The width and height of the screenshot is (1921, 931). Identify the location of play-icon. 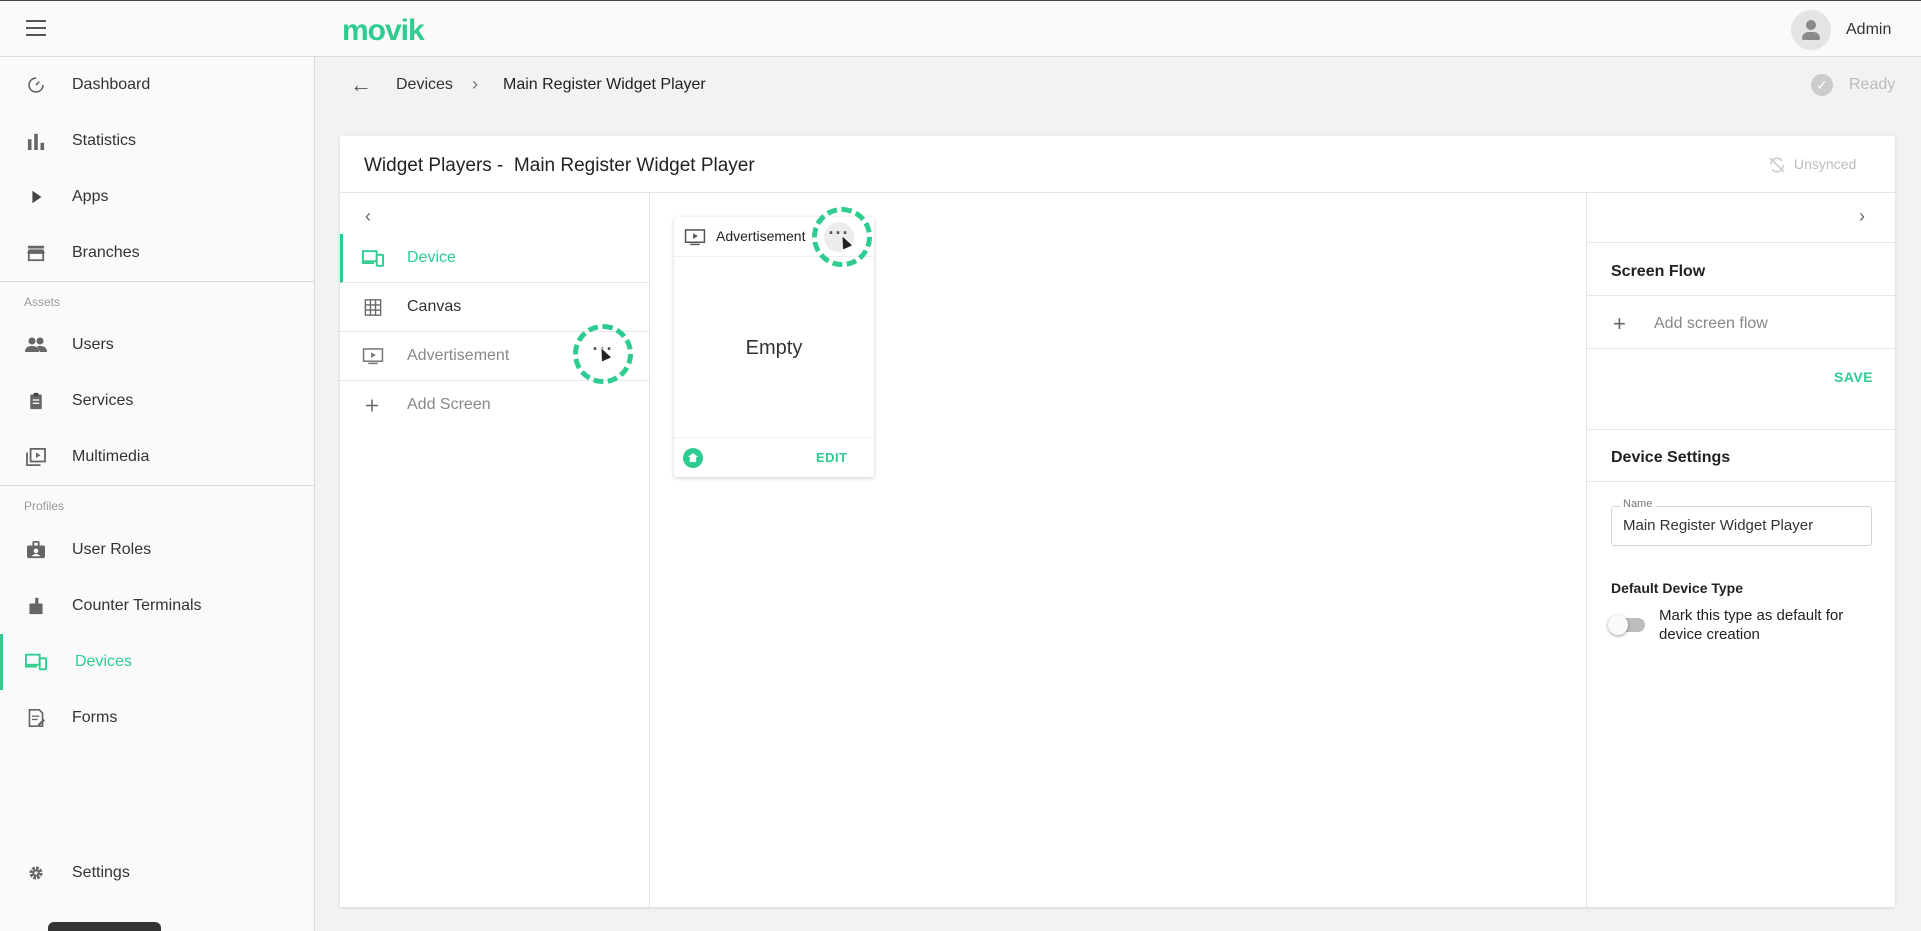
(37, 197).